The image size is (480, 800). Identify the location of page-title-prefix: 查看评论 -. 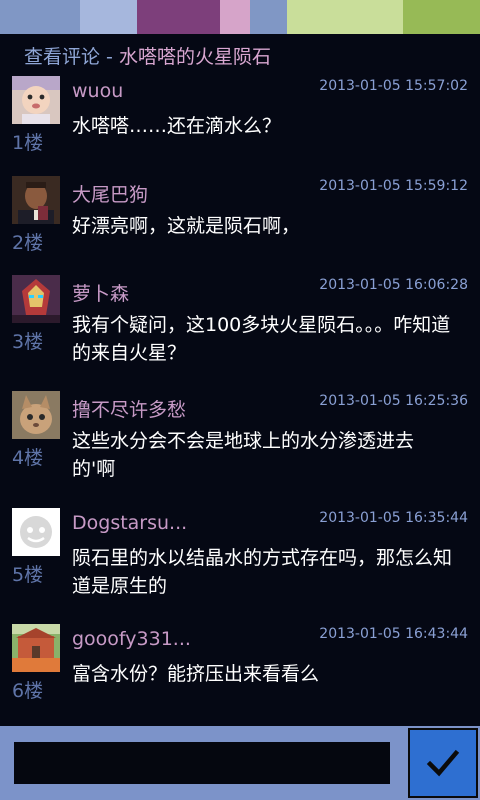
(71, 57).